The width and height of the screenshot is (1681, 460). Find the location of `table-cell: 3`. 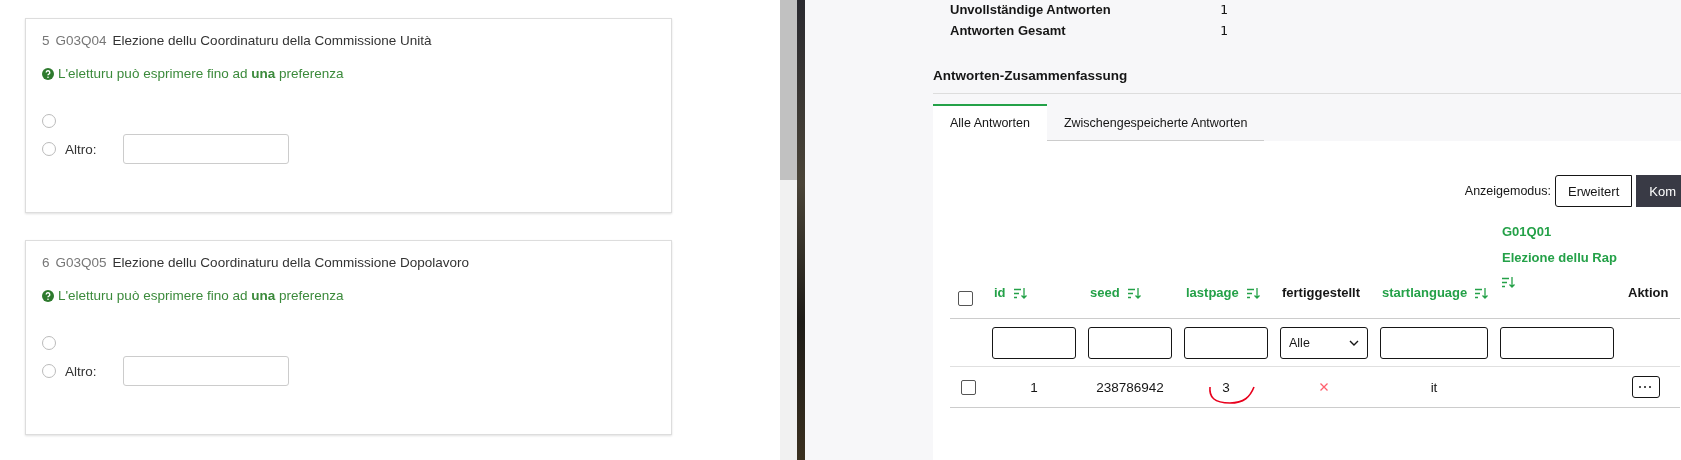

table-cell: 3 is located at coordinates (1226, 387).